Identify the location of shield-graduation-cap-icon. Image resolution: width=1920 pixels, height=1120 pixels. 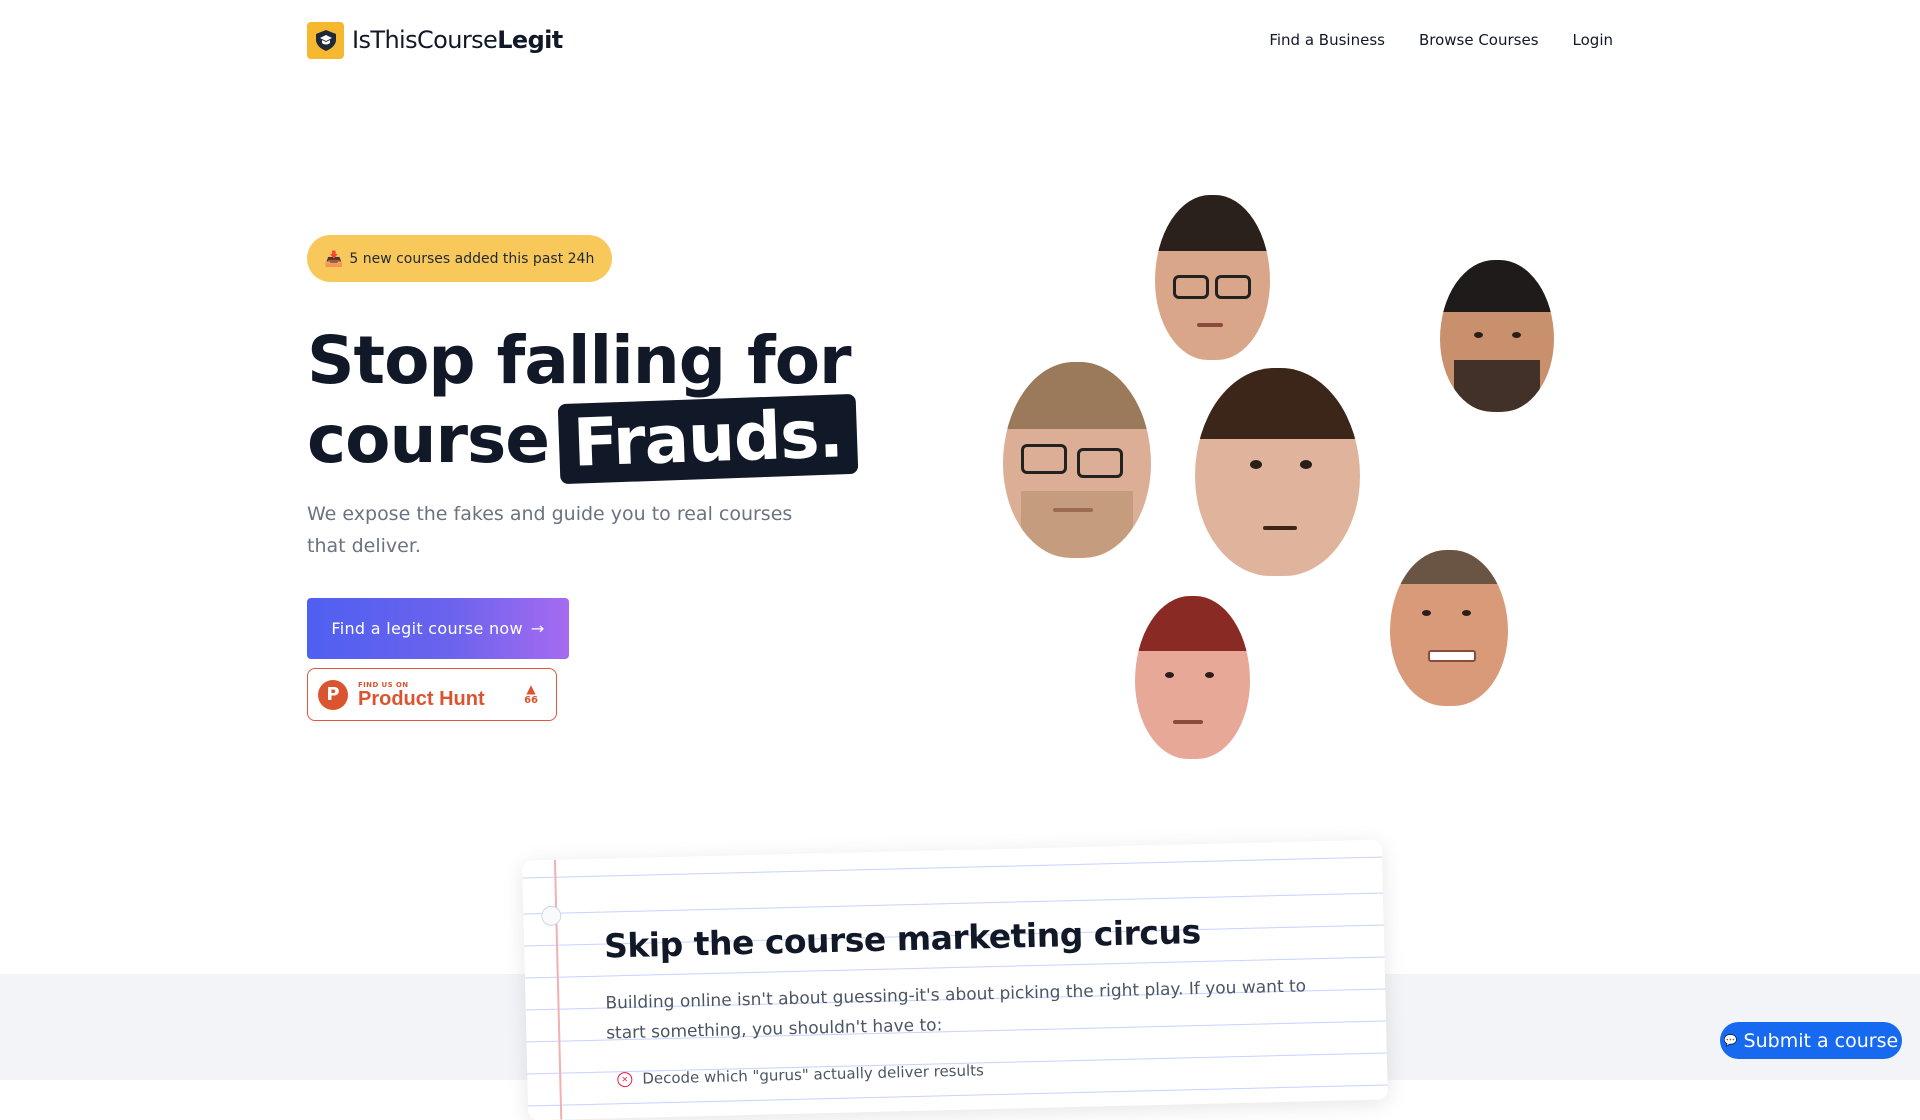
(325, 40).